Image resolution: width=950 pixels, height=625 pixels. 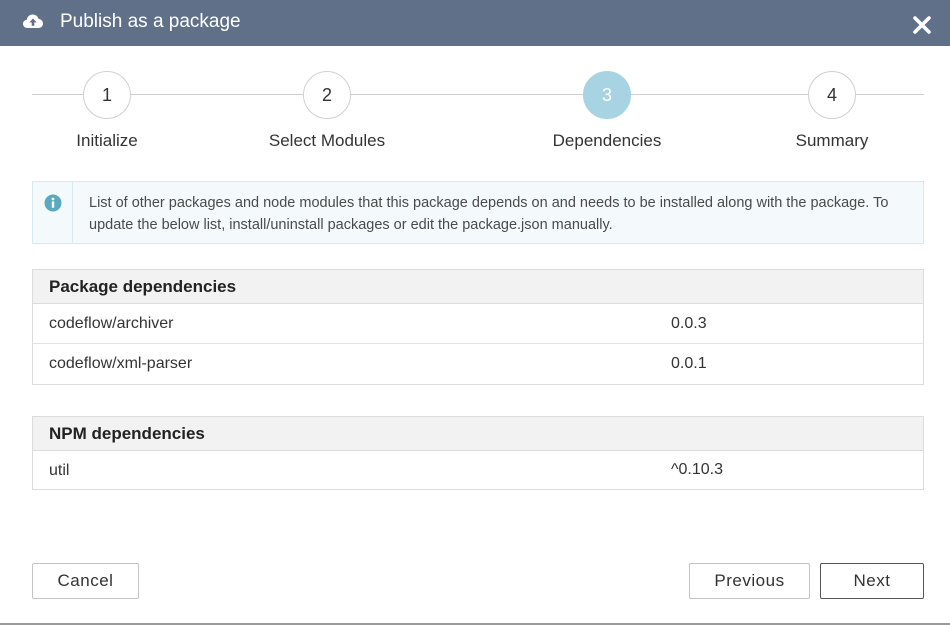 I want to click on table-row: util, so click(x=478, y=470).